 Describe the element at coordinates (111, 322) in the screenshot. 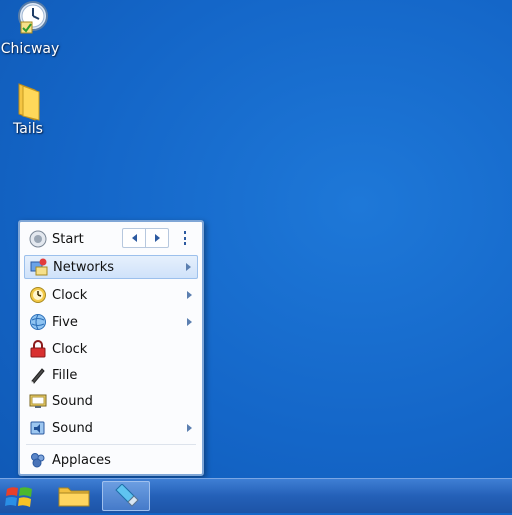

I see `menu-item-five: Five` at that location.